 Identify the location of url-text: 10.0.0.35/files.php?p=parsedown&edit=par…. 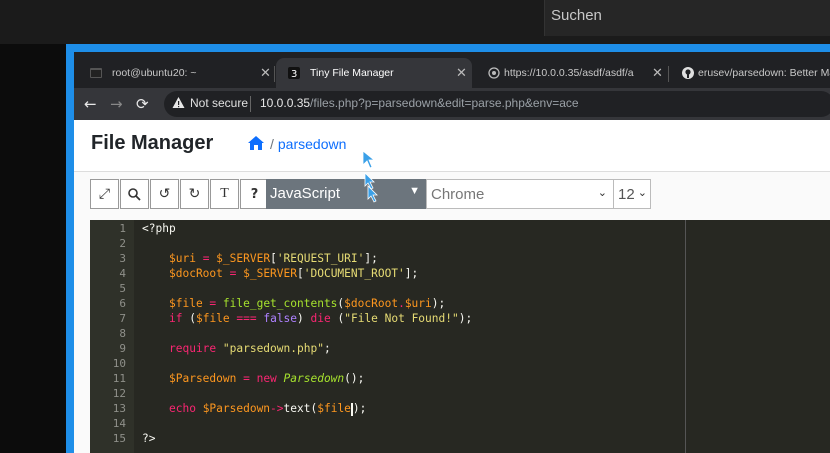
(419, 103).